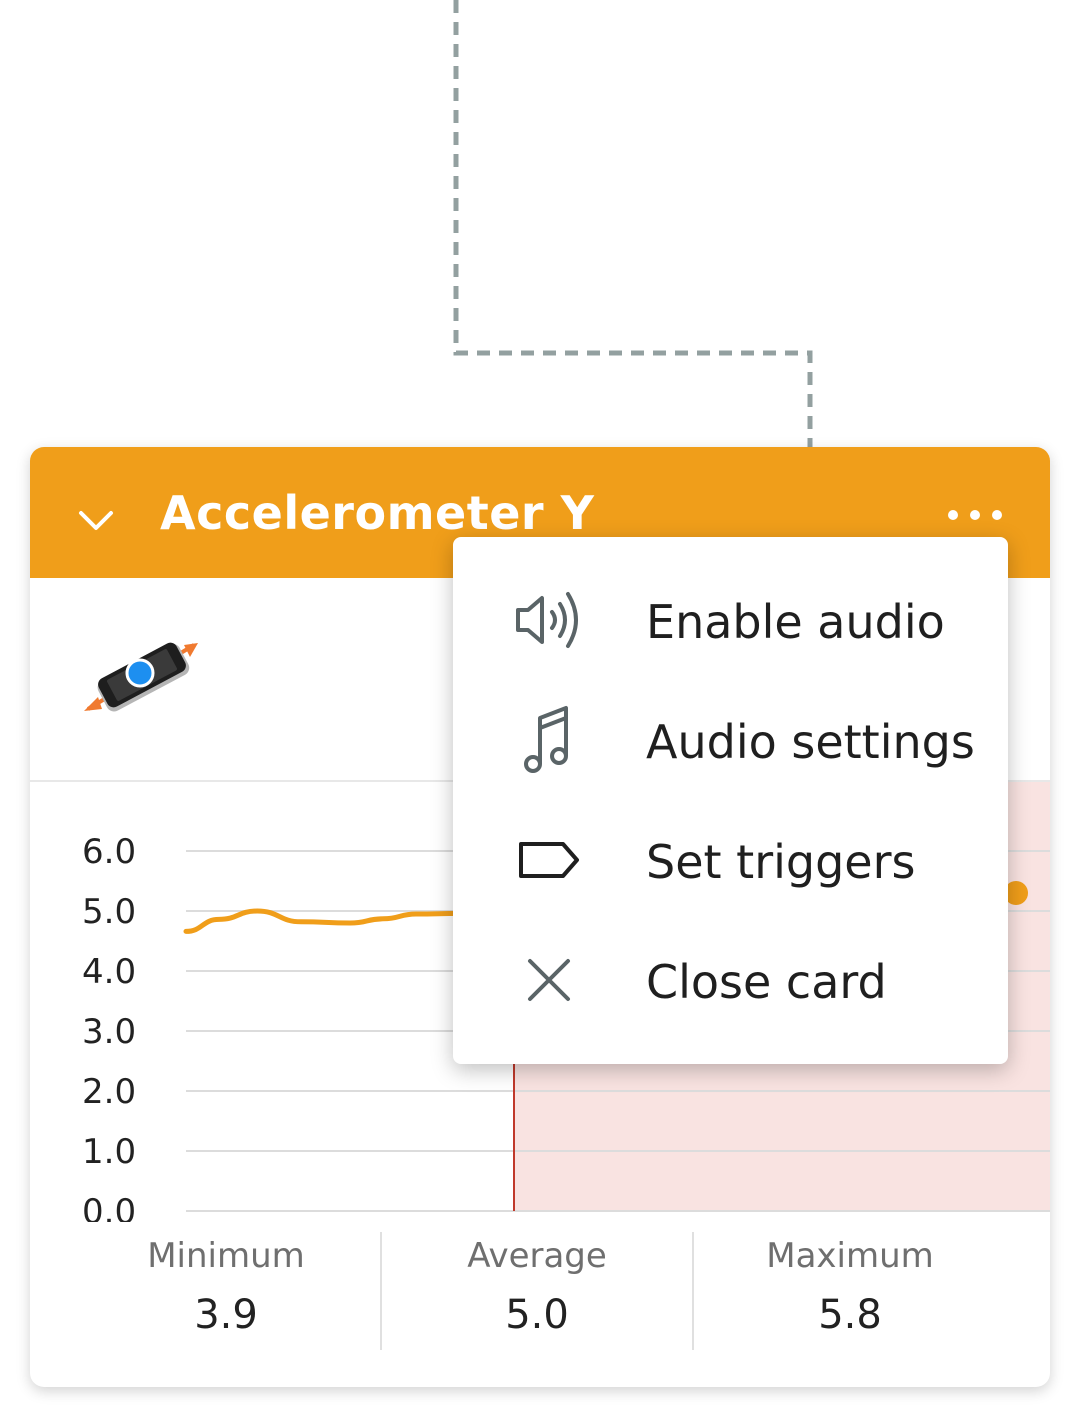  What do you see at coordinates (537, 1315) in the screenshot?
I see `stat-average-value: 5.0` at bounding box center [537, 1315].